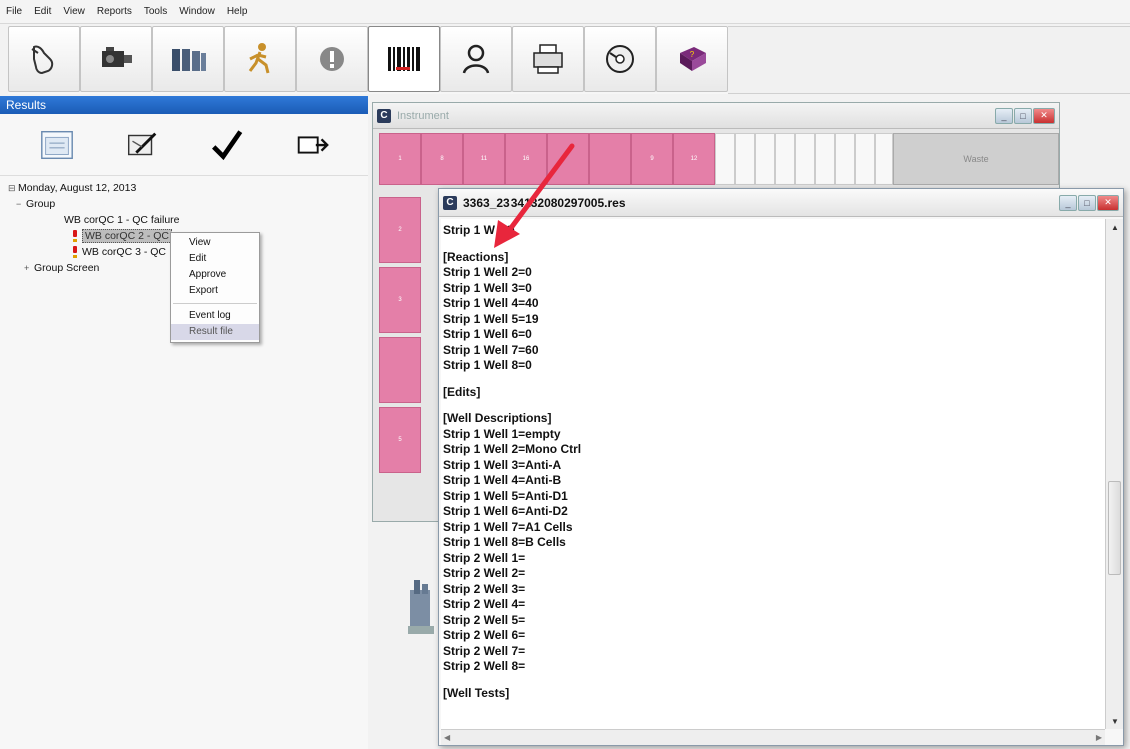  I want to click on result-line: Strip 2 Well 8=, so click(484, 666).